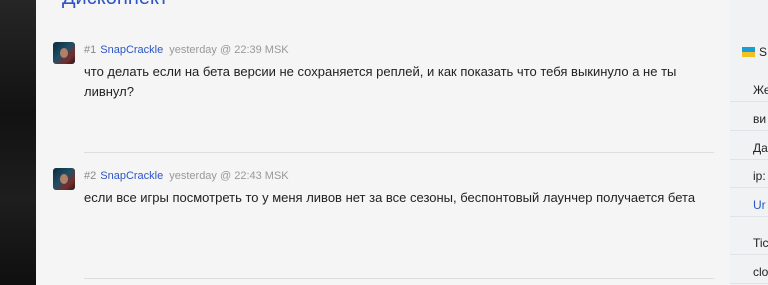 The height and width of the screenshot is (285, 768). I want to click on post-meta: #1 SnapCrackle yesterday @ 22:39 MSK, so click(186, 50).